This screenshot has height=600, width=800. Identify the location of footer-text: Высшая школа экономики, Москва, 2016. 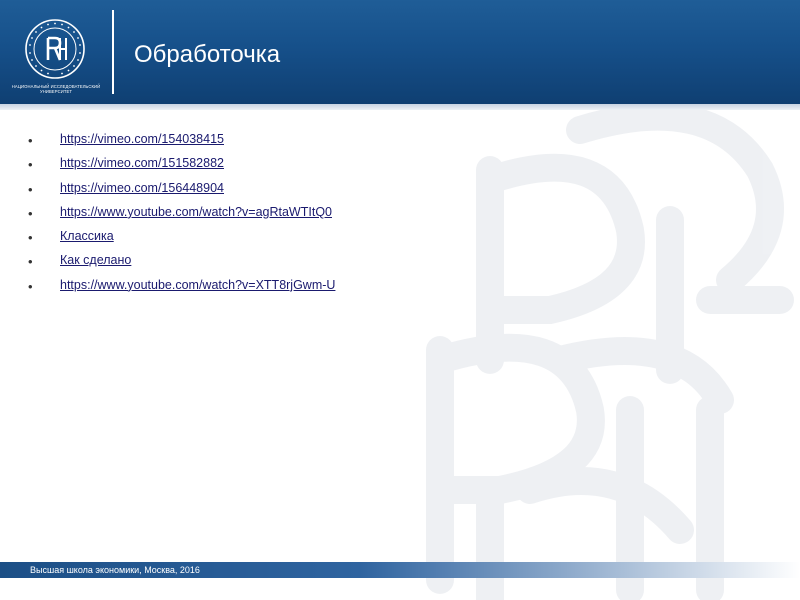
(115, 570).